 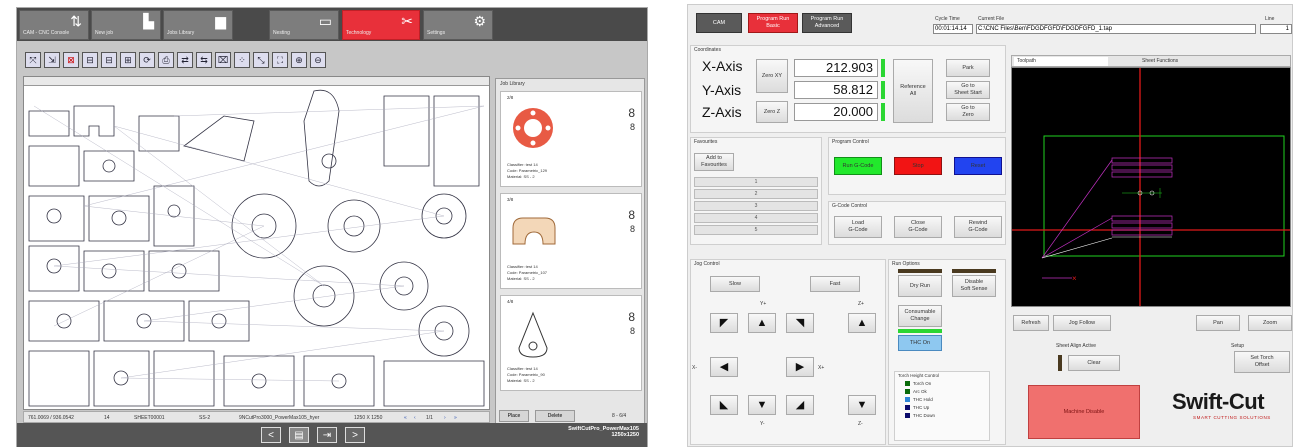 I want to click on refresh-button: Refresh, so click(x=1031, y=323).